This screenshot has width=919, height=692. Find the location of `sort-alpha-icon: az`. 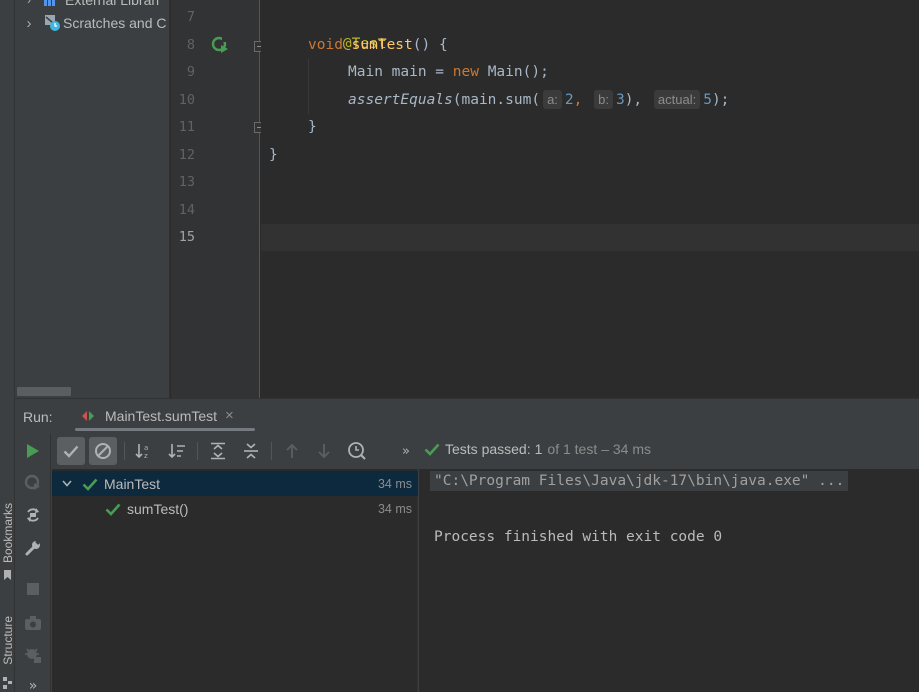

sort-alpha-icon: az is located at coordinates (141, 452).